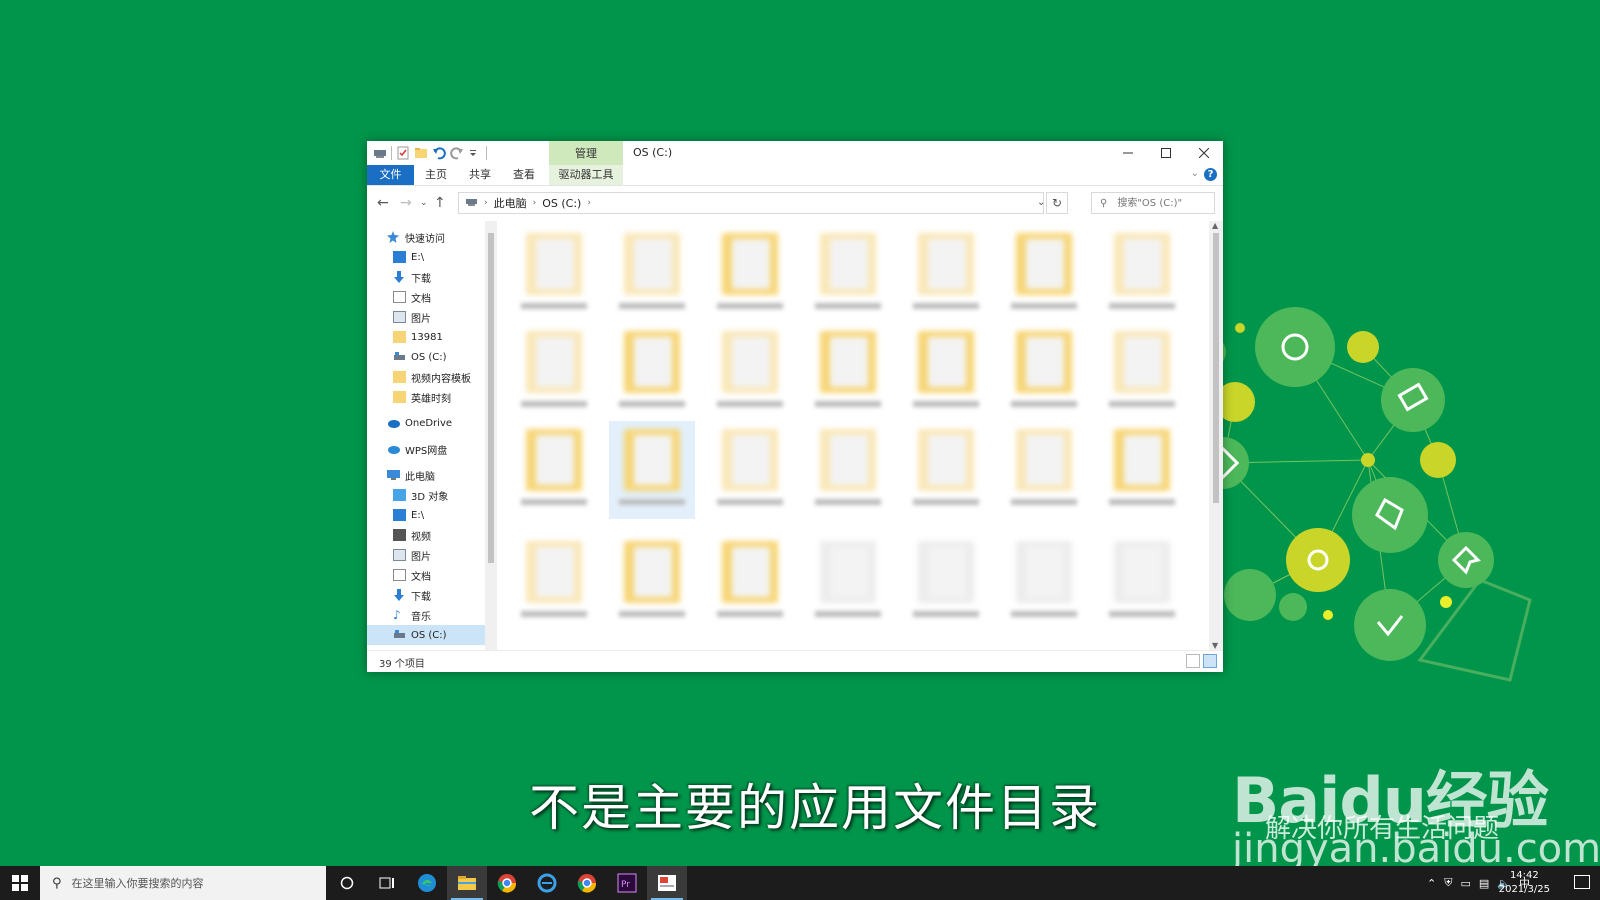  What do you see at coordinates (1057, 203) in the screenshot?
I see `refresh-button: ↻` at bounding box center [1057, 203].